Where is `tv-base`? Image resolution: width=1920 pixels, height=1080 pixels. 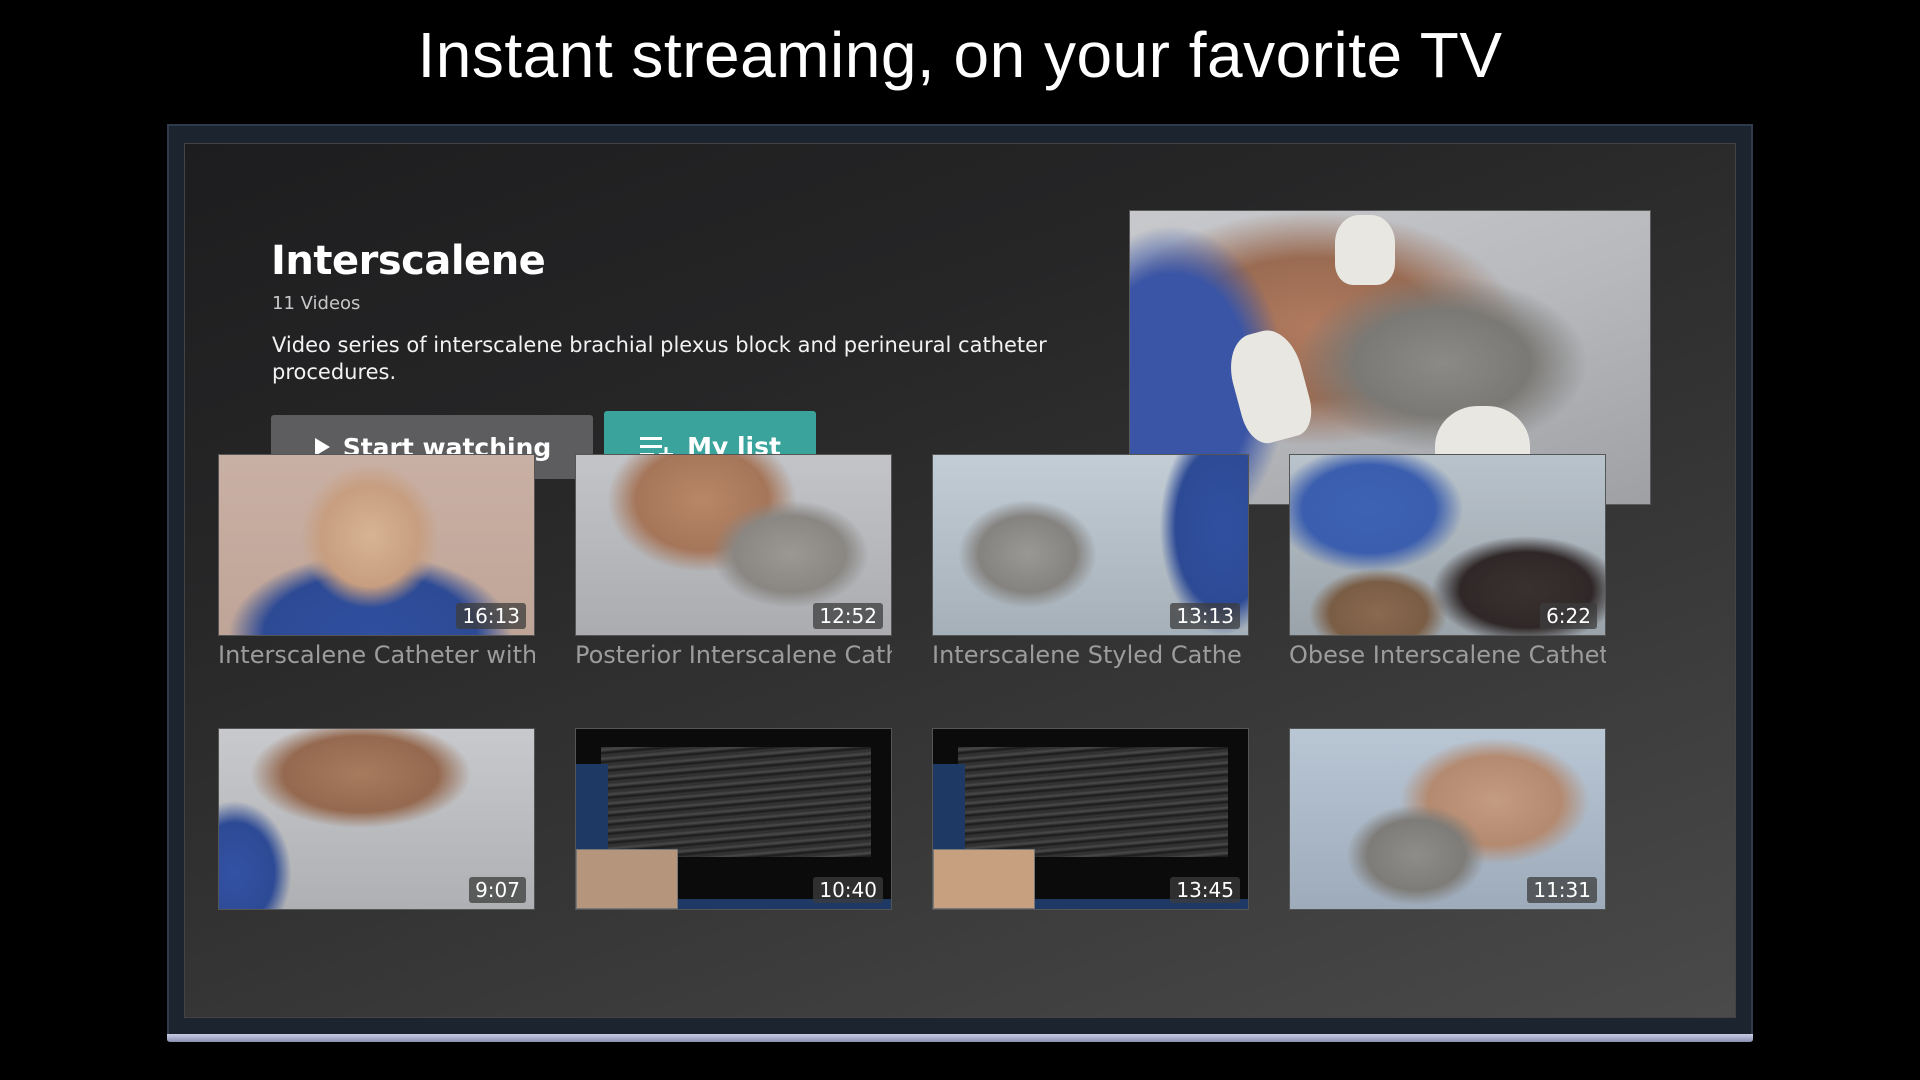 tv-base is located at coordinates (960, 1038).